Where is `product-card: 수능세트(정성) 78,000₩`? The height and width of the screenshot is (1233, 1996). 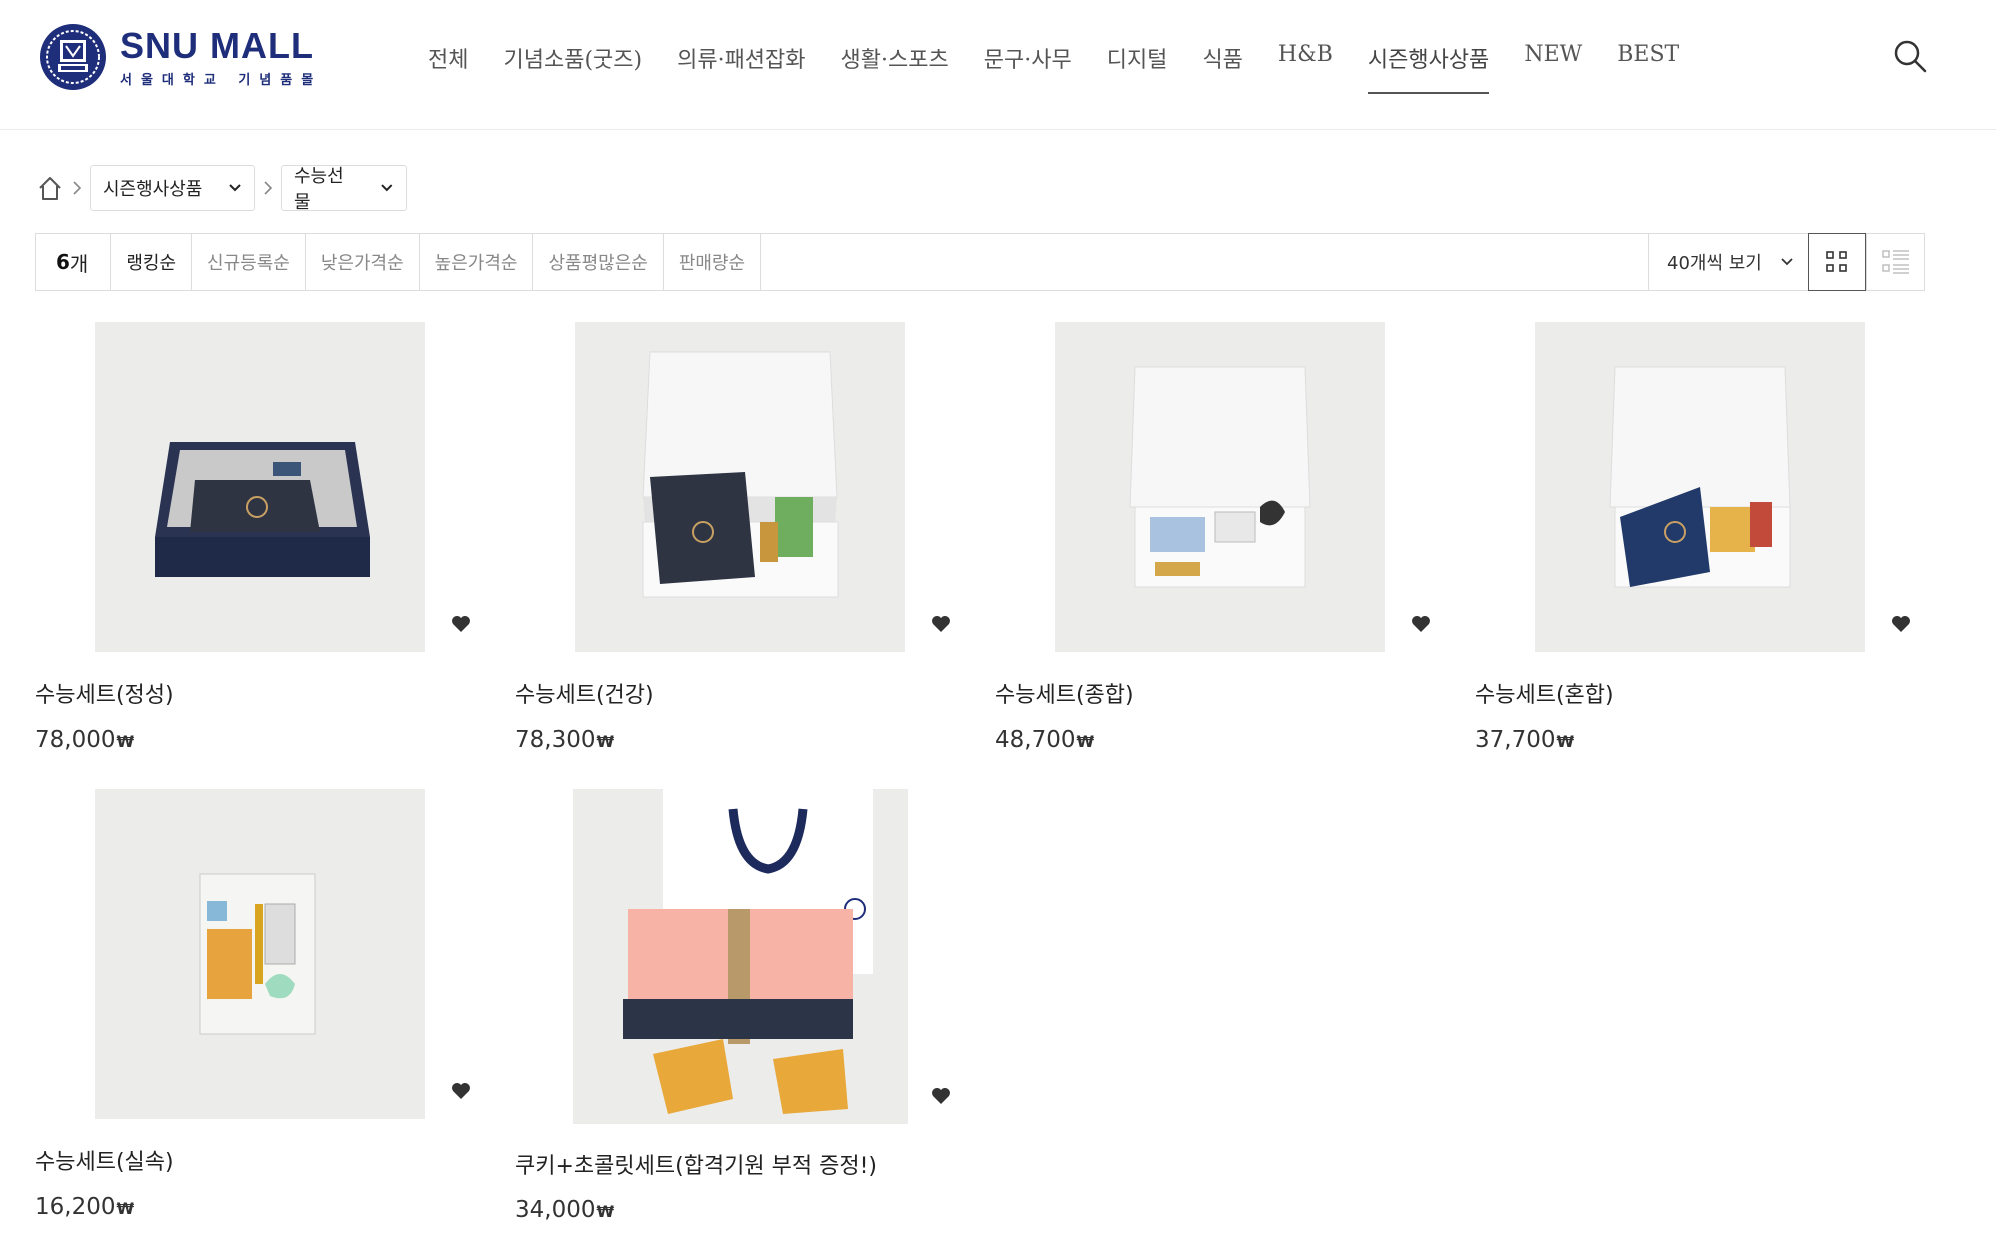 product-card: 수능세트(정성) 78,000₩ is located at coordinates (275, 542).